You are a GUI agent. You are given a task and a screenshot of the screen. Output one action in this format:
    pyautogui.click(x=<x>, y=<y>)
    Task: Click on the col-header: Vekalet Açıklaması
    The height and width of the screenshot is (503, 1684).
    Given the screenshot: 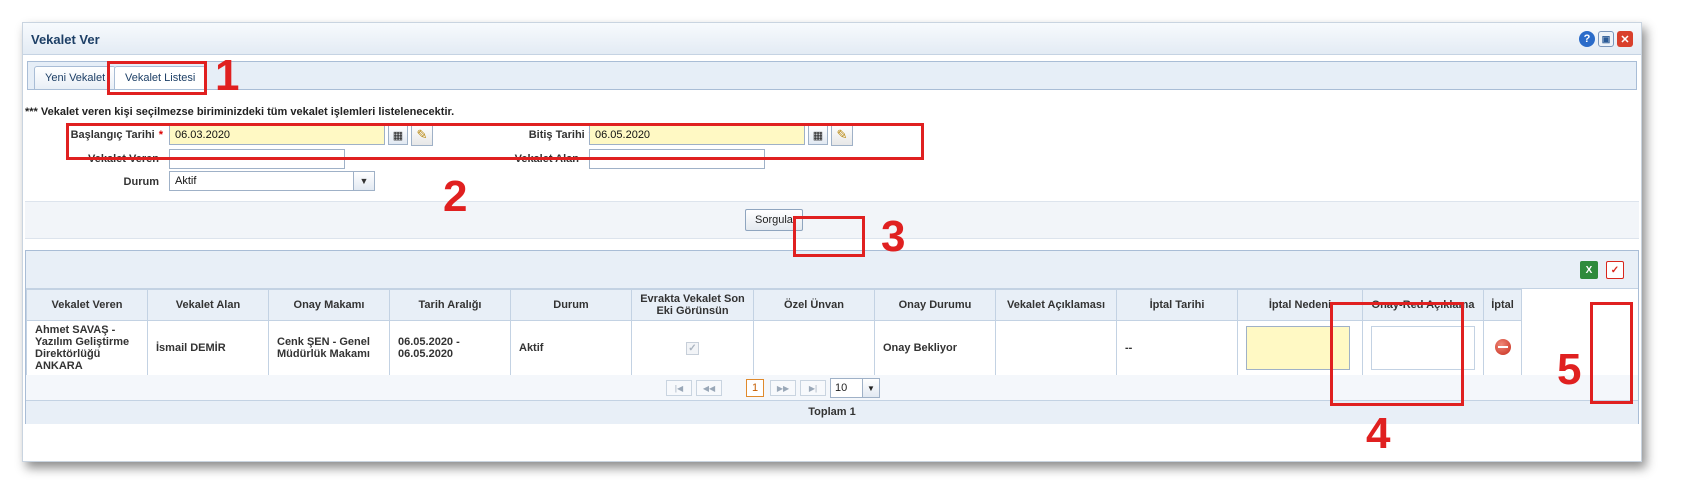 What is the action you would take?
    pyautogui.click(x=1056, y=305)
    